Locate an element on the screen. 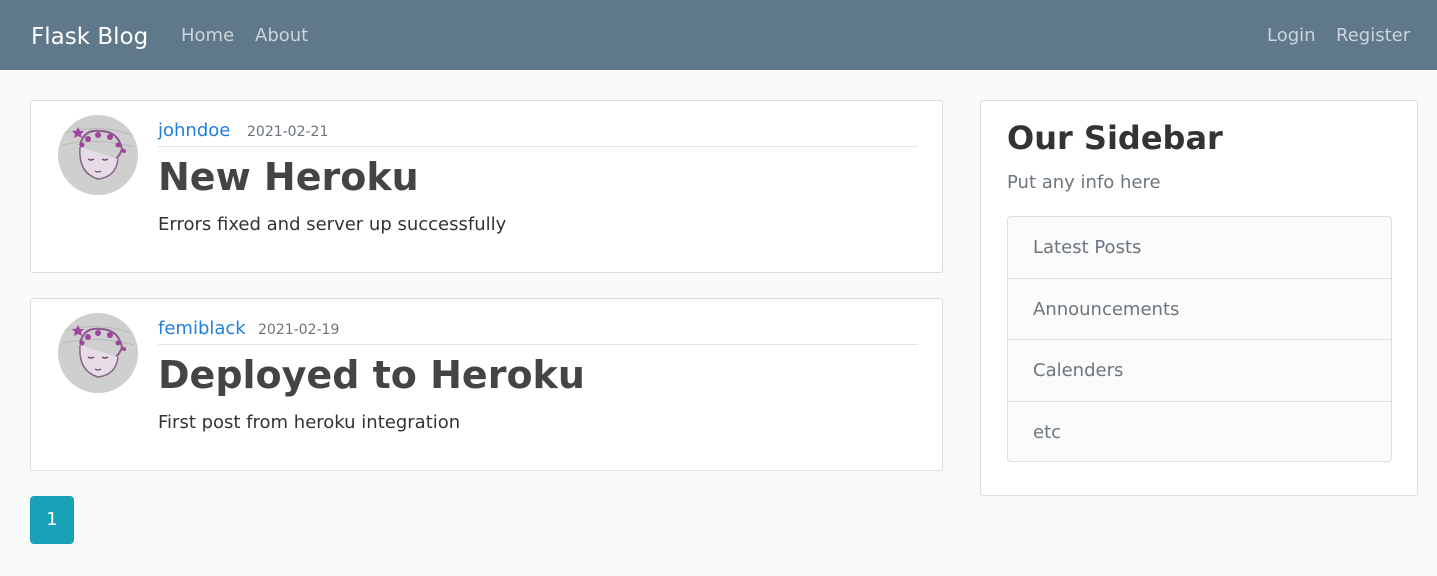  sidebar-subtitle: Put any info here is located at coordinates (1084, 182).